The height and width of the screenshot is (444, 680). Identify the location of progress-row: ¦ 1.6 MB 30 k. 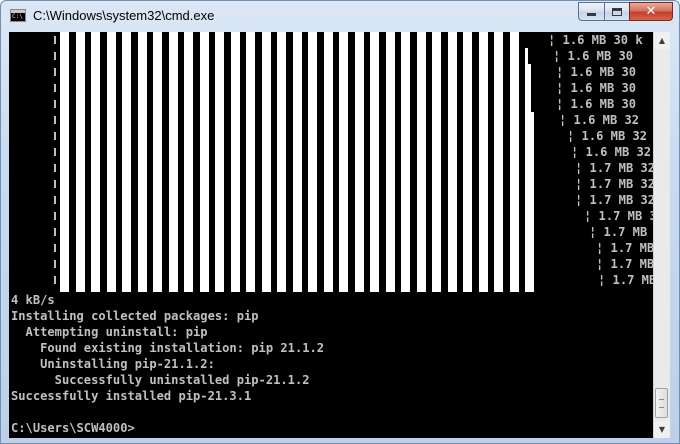
(331, 40).